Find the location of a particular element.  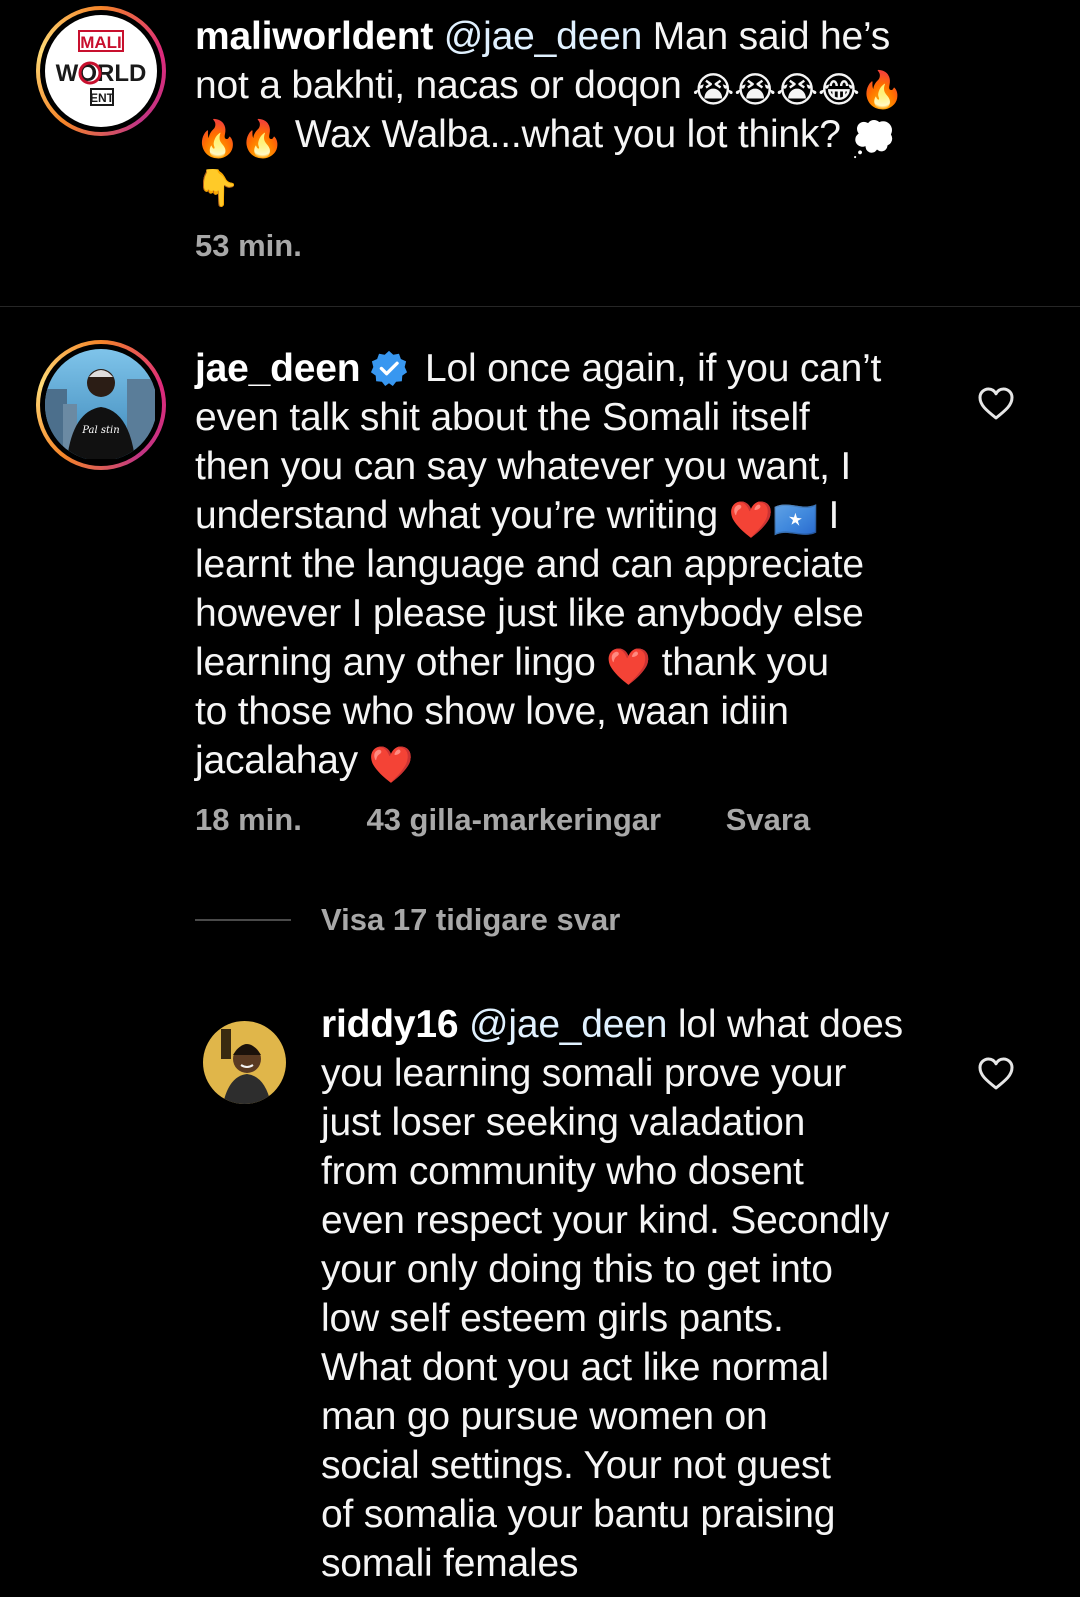

comment-reply-button: Svara is located at coordinates (768, 820).